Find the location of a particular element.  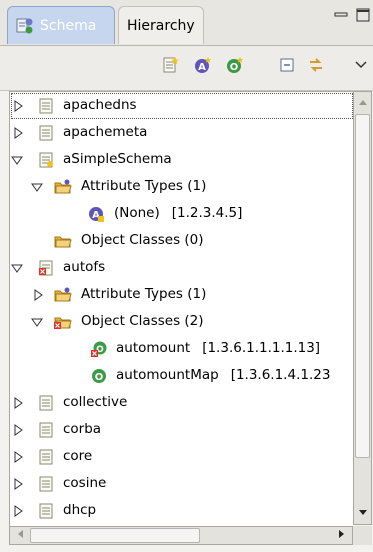

tab-hierarchy: Hierarchy is located at coordinates (161, 25).